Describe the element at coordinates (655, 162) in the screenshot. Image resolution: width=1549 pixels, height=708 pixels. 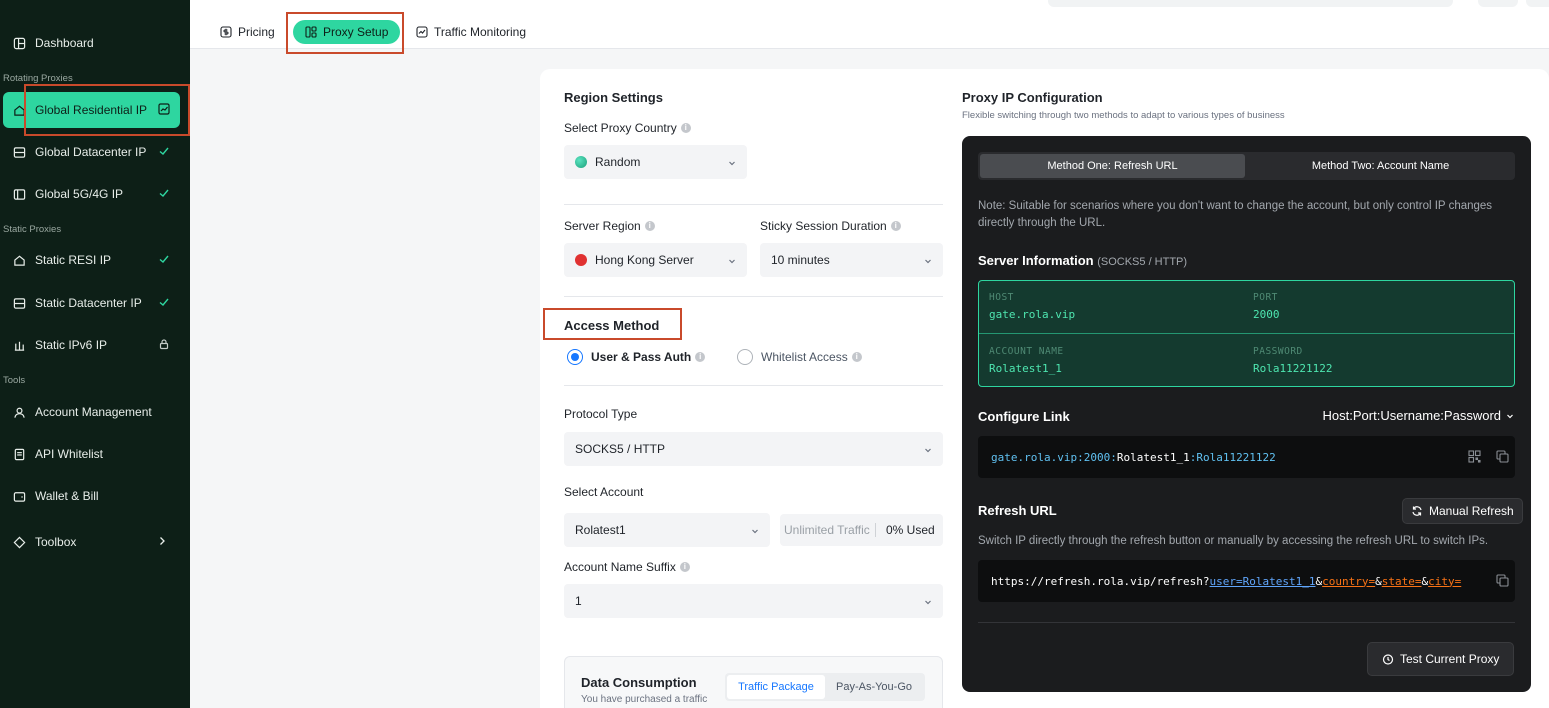
I see `country-select: Random` at that location.